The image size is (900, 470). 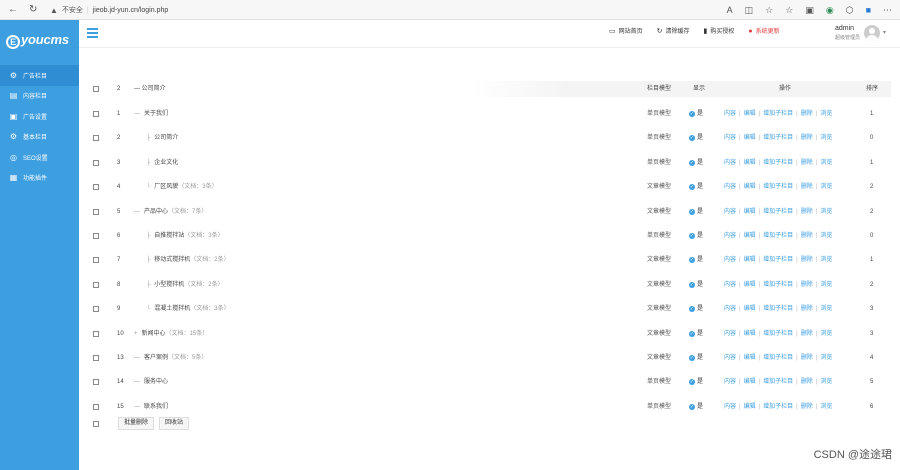 I want to click on sidebar-item-0: ⚙ 广告栏目, so click(x=39, y=75).